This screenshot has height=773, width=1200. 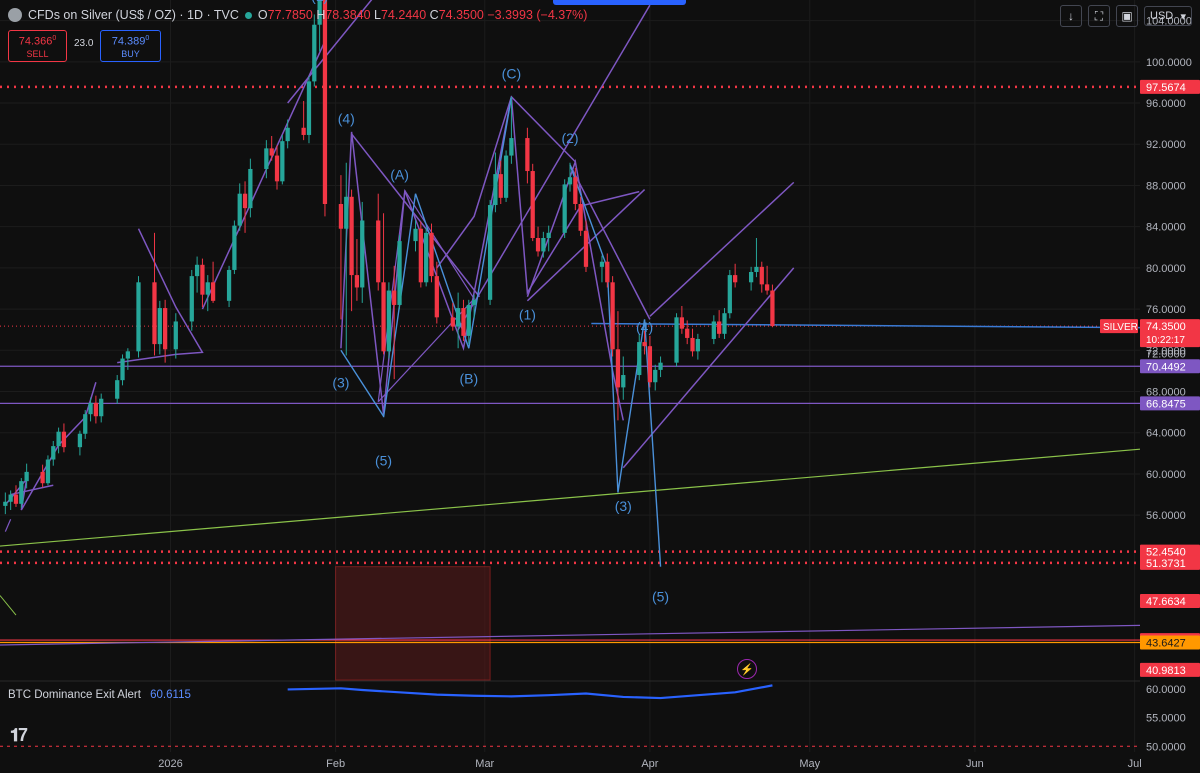 What do you see at coordinates (511, 73) in the screenshot?
I see `wave-label: (C)` at bounding box center [511, 73].